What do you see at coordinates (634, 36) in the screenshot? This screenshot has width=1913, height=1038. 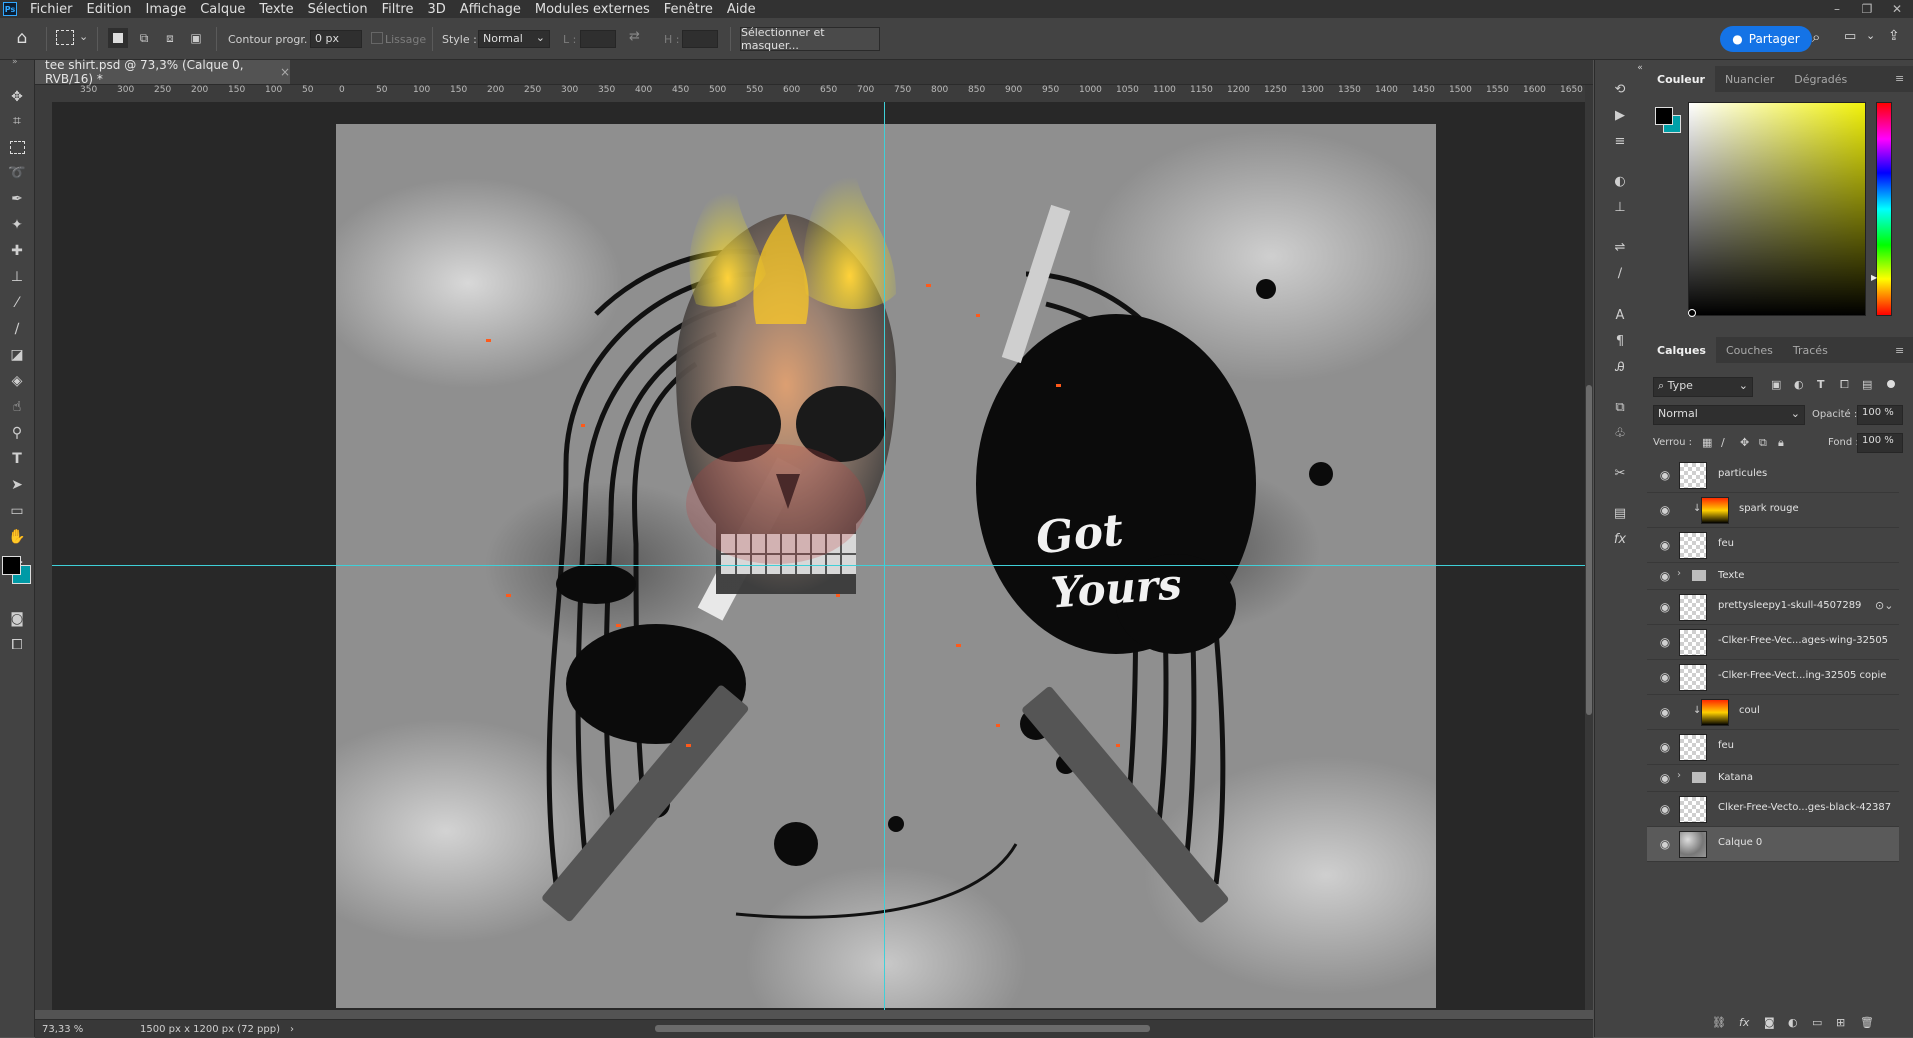 I see `swap-dimensions-icon: ⇄` at bounding box center [634, 36].